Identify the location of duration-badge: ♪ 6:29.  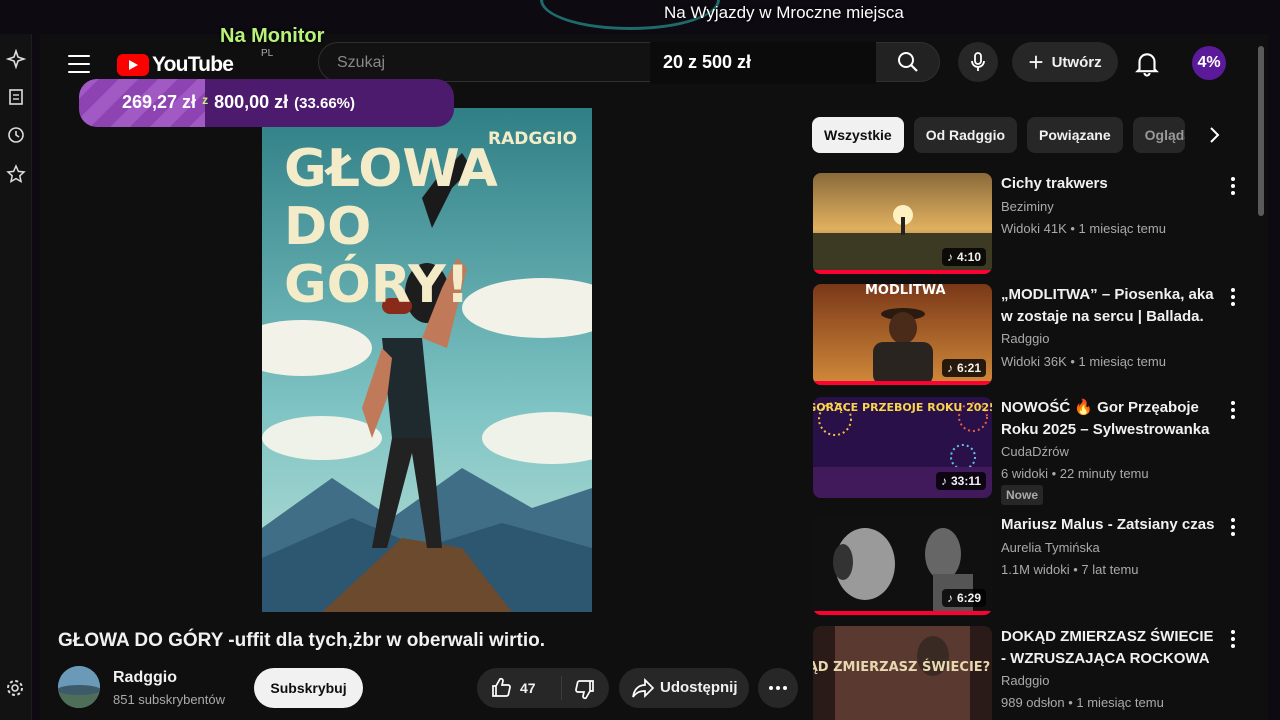
(963, 598).